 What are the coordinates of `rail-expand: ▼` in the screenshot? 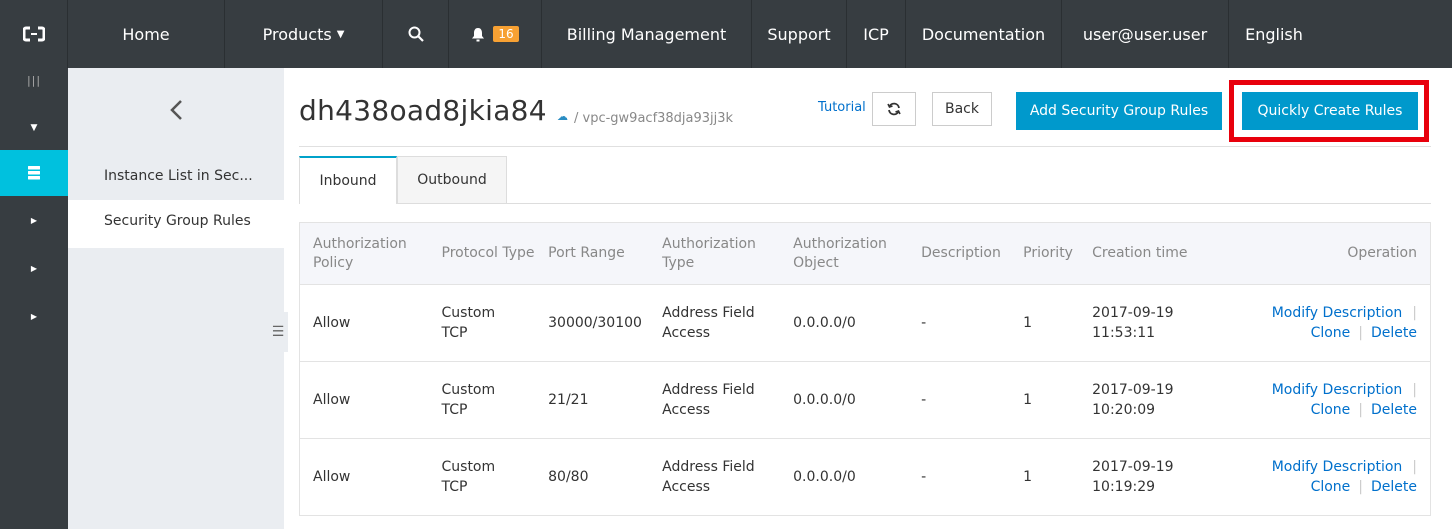 It's located at (34, 128).